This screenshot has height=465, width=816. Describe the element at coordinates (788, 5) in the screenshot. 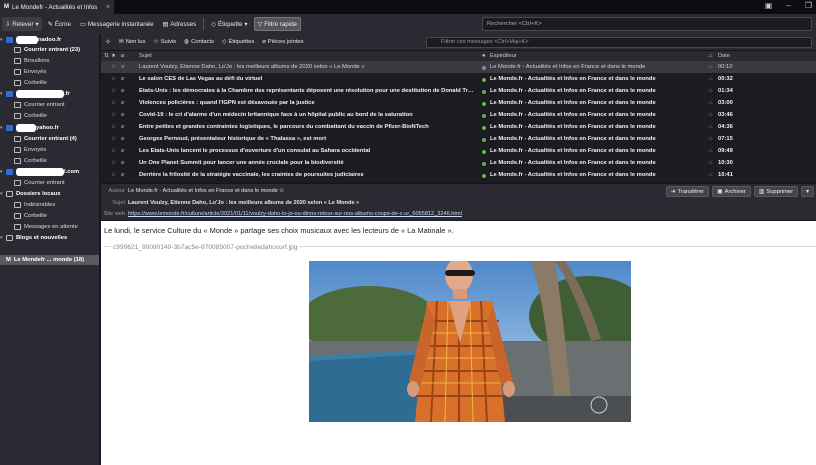

I see `minimize-icon: –` at that location.